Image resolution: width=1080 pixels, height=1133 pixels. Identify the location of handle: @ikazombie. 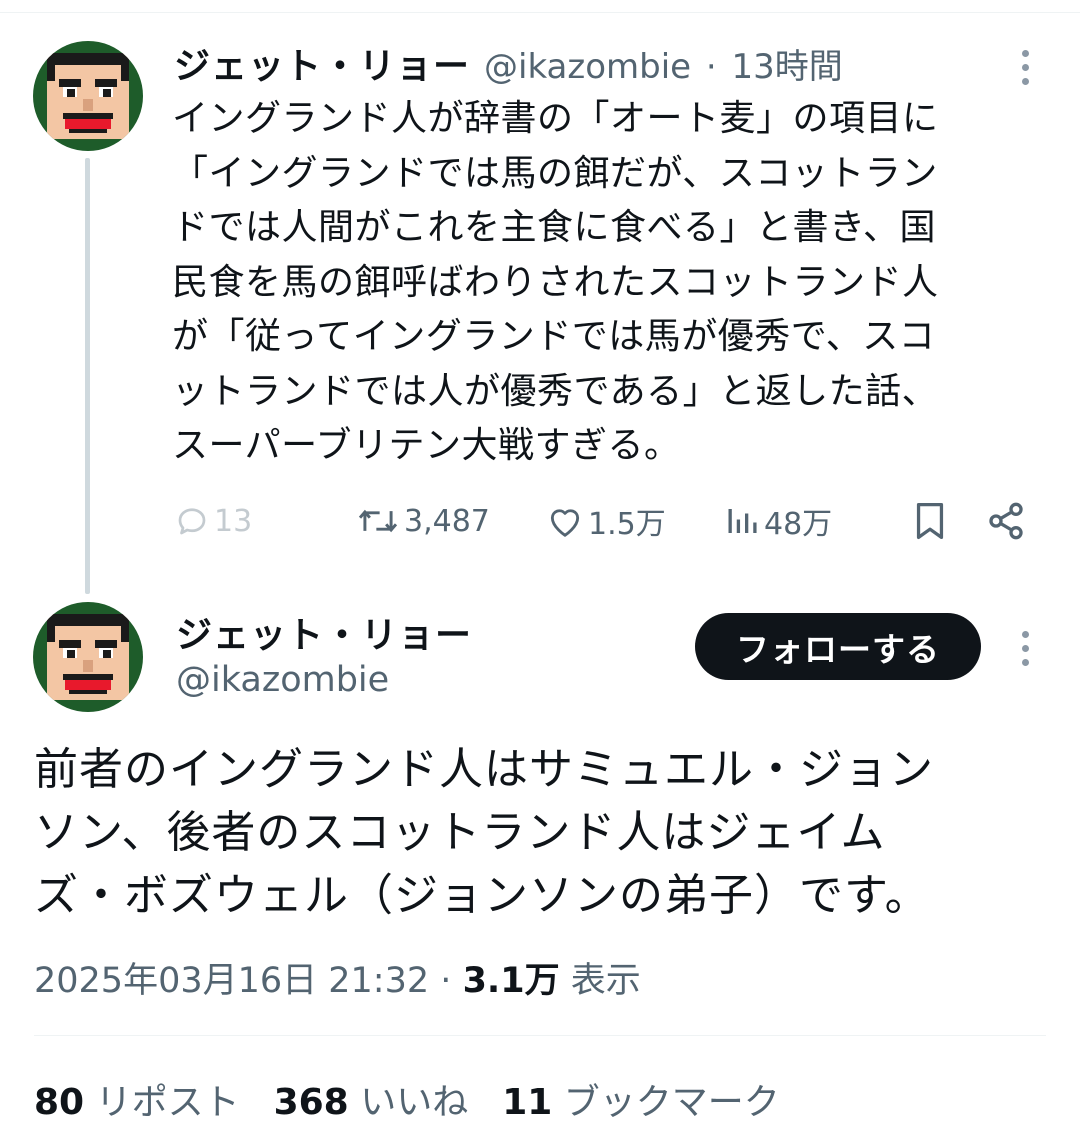
(282, 680).